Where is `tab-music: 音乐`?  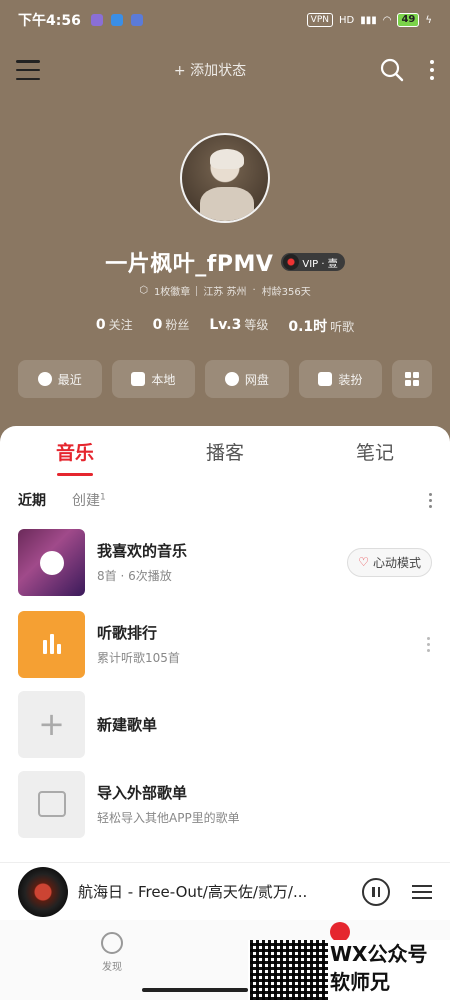
tab-music: 音乐 is located at coordinates (75, 457).